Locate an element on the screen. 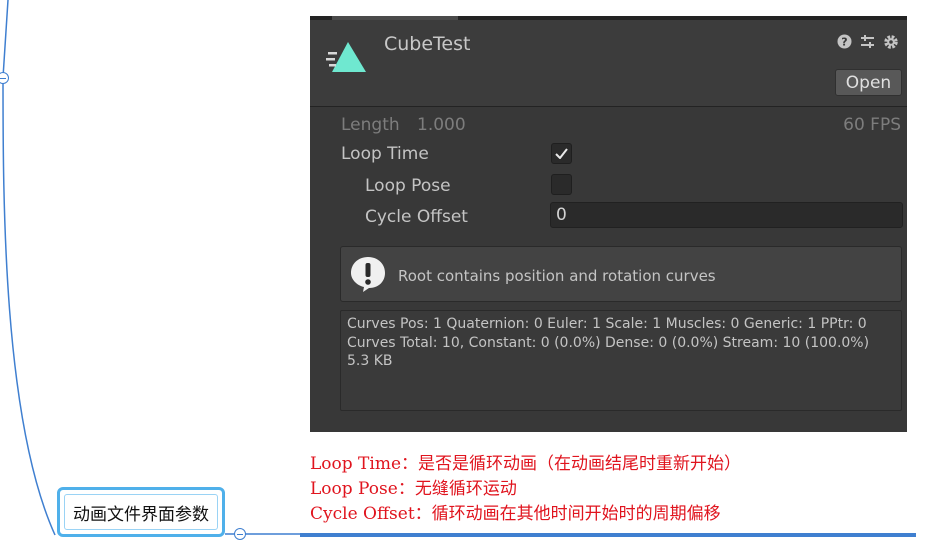  help-icon: ? is located at coordinates (844, 41).